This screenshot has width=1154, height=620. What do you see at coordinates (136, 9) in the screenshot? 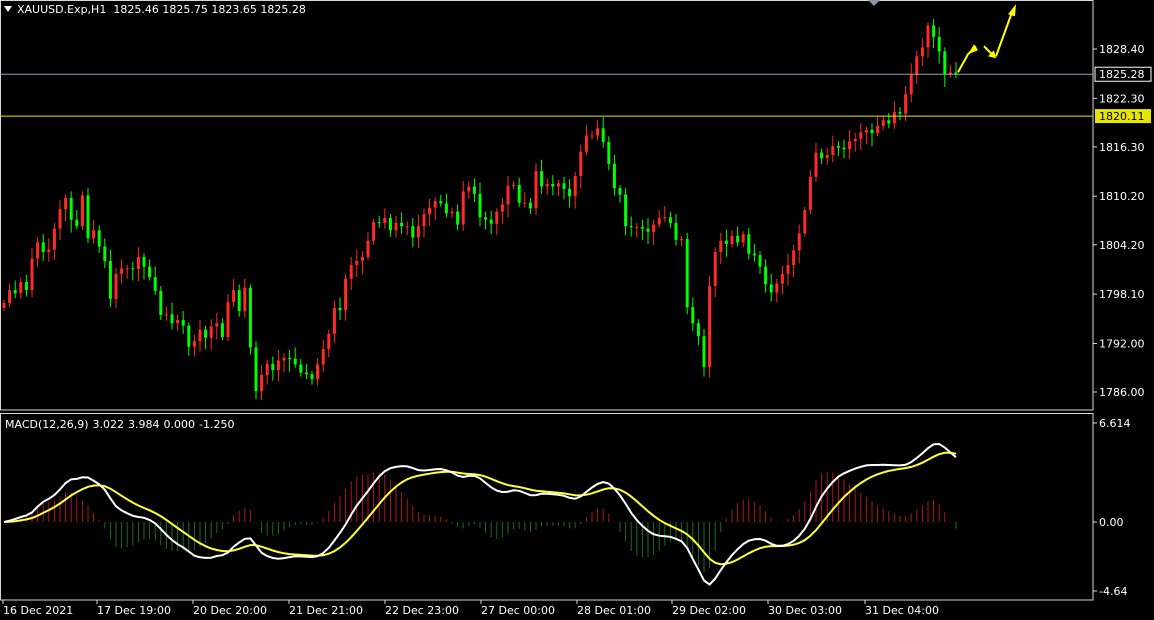
I see `ohlc-open: 1825.46` at bounding box center [136, 9].